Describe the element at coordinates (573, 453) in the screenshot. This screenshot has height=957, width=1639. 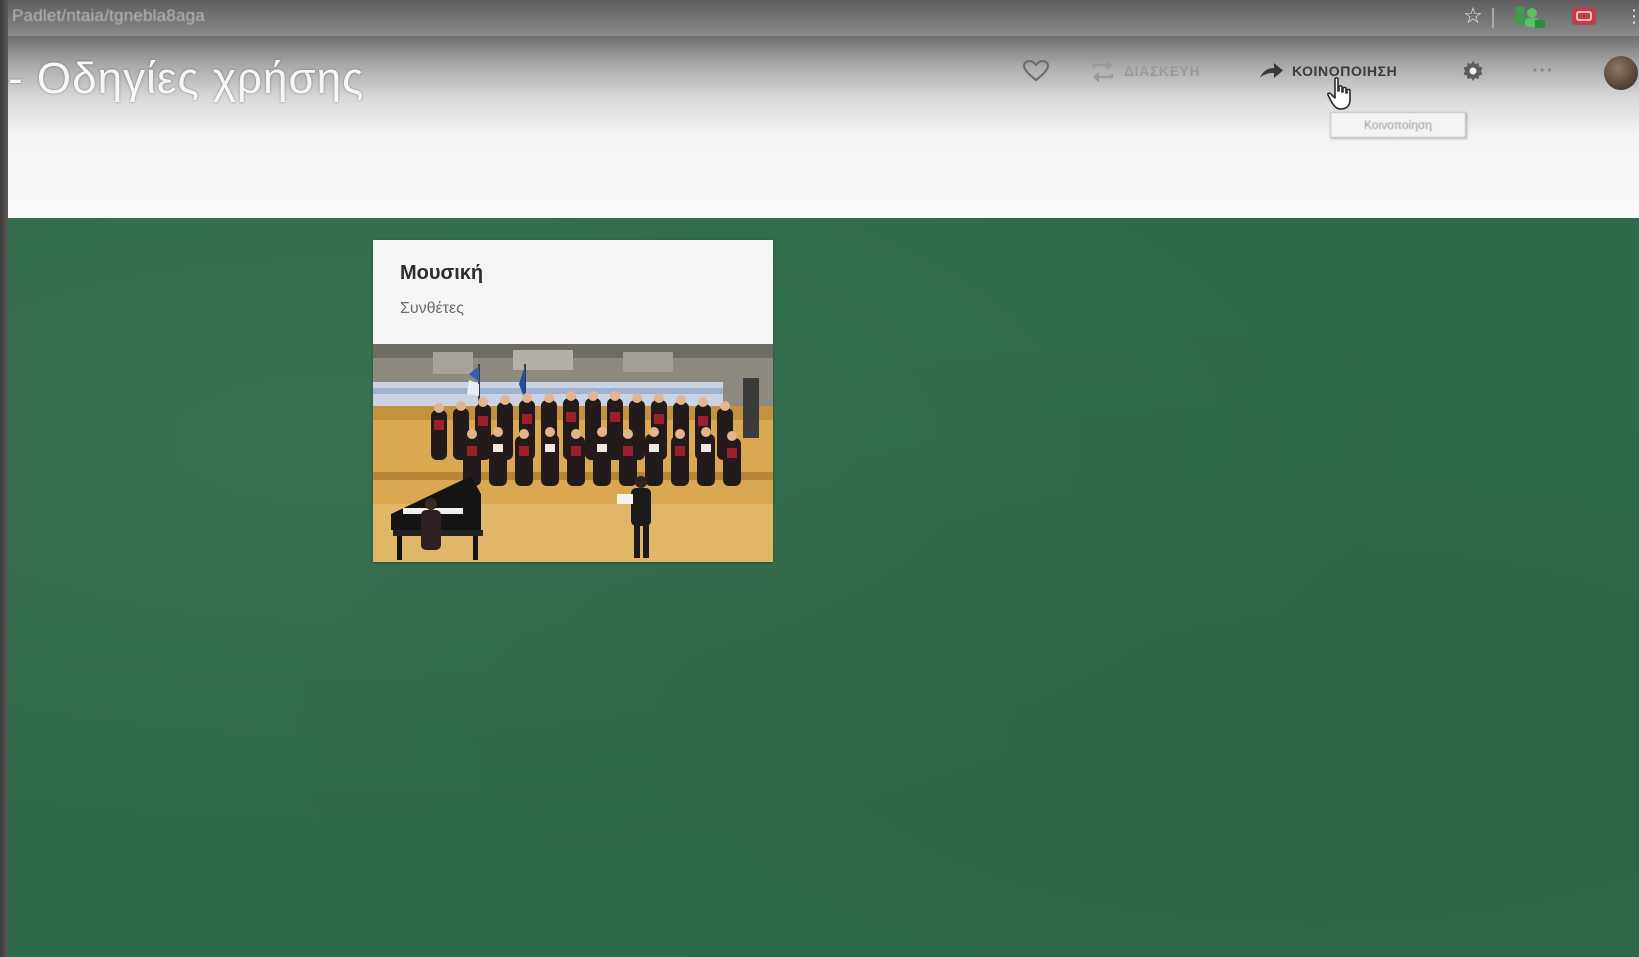
I see `post-image-choir` at that location.